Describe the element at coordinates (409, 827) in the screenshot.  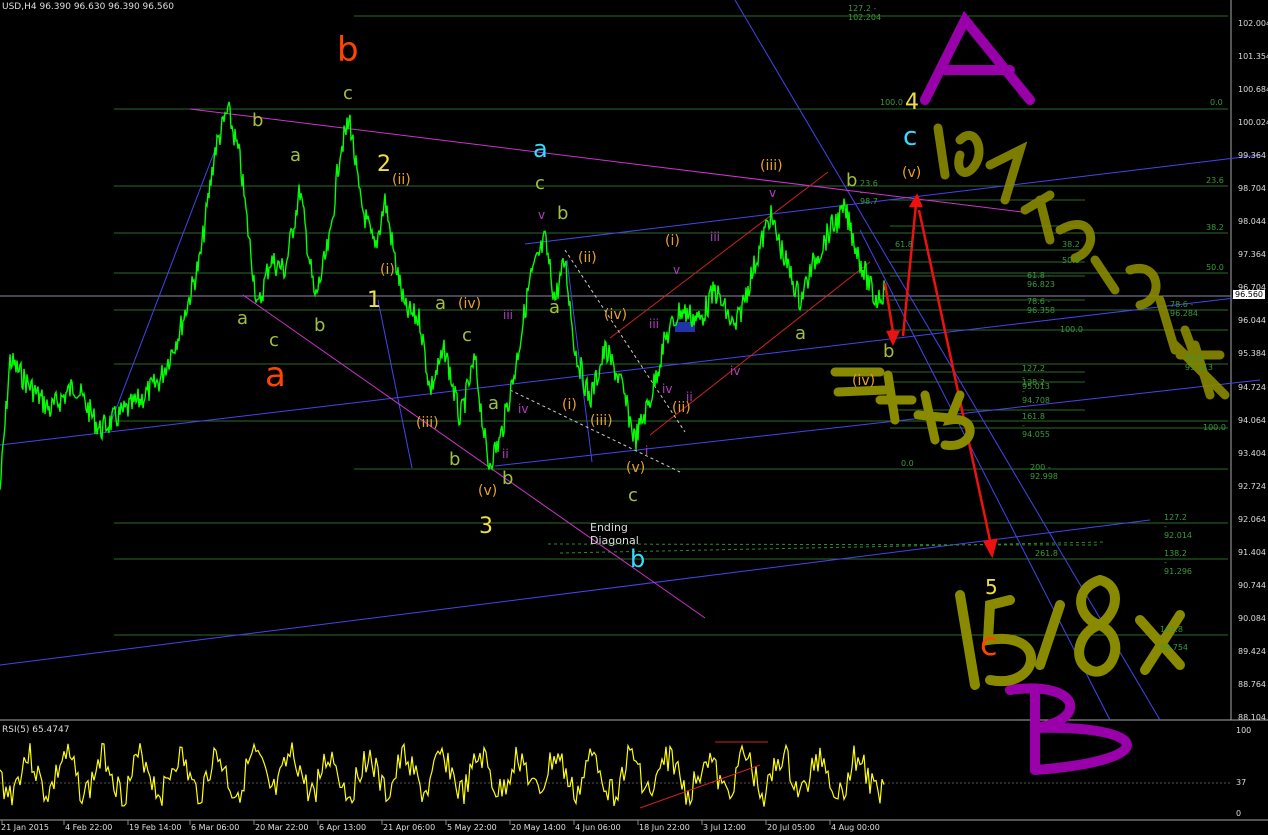
I see `time-tick-label: 21 Apr 06:00` at that location.